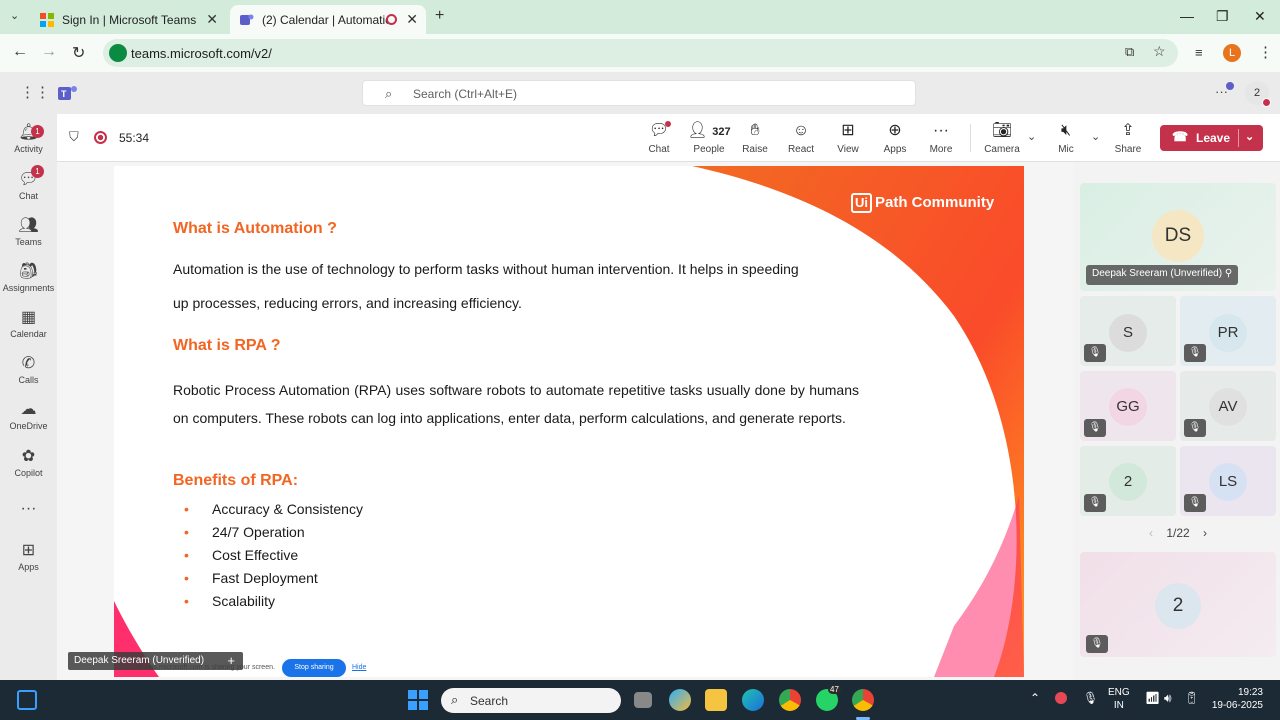 The image size is (1280, 720). Describe the element at coordinates (1228, 406) in the screenshot. I see `participant-tile: AV 🎙︎` at that location.